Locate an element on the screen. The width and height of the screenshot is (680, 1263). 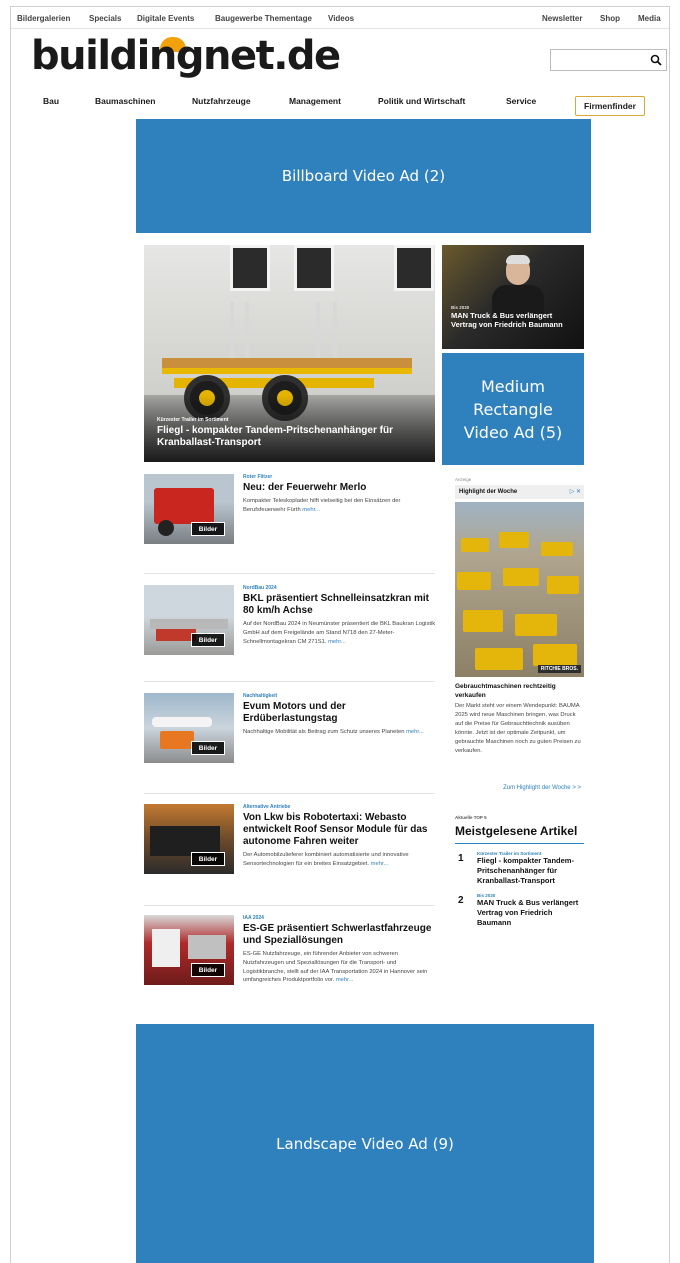
nav-item-bau: Bau is located at coordinates (51, 101).